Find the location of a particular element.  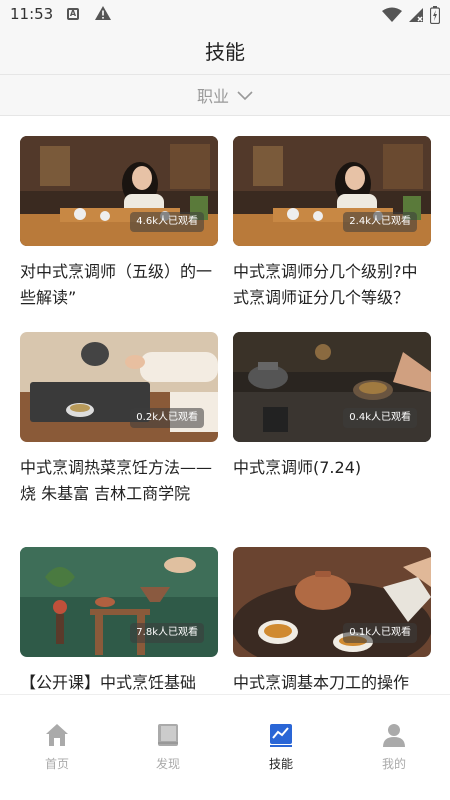

video-title: 中式烹调热菜烹饪方法——烧 朱基富 吉林工商学院 is located at coordinates (119, 481).